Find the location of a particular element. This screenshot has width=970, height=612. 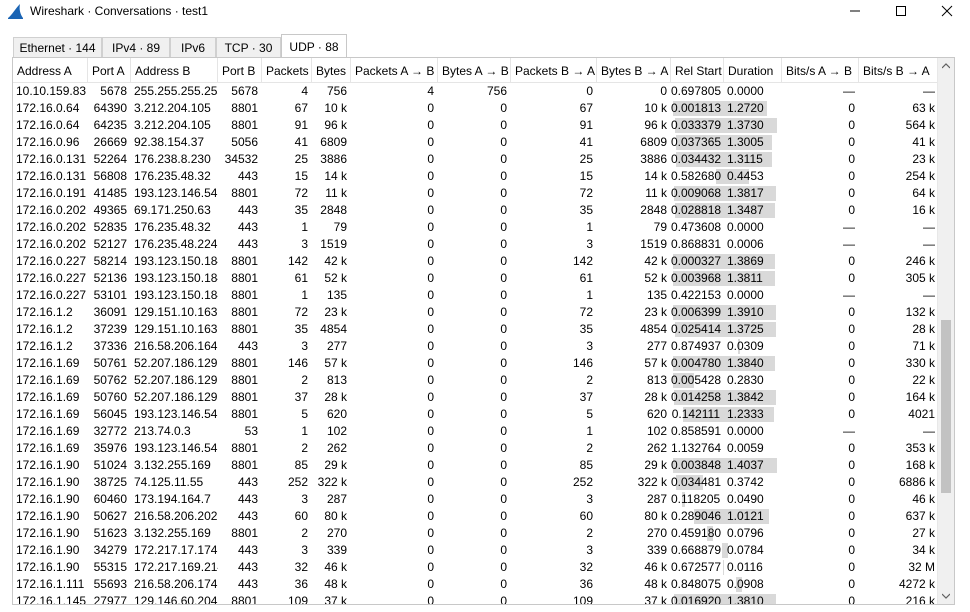

cell-bytes: 37 k is located at coordinates (331, 598).